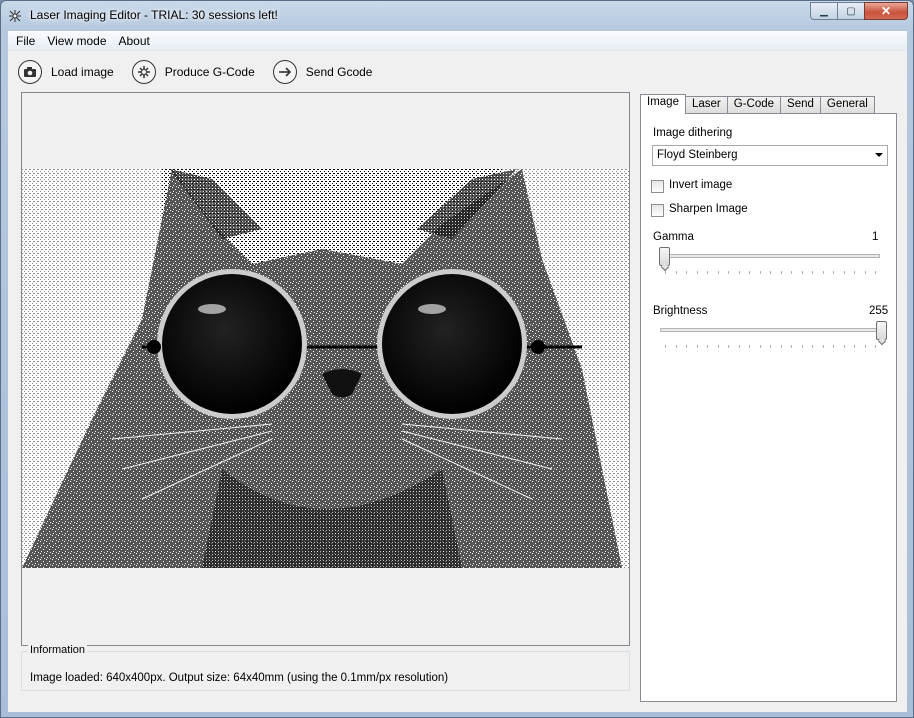 This screenshot has width=914, height=718. Describe the element at coordinates (24, 41) in the screenshot. I see `menu-file: File` at that location.